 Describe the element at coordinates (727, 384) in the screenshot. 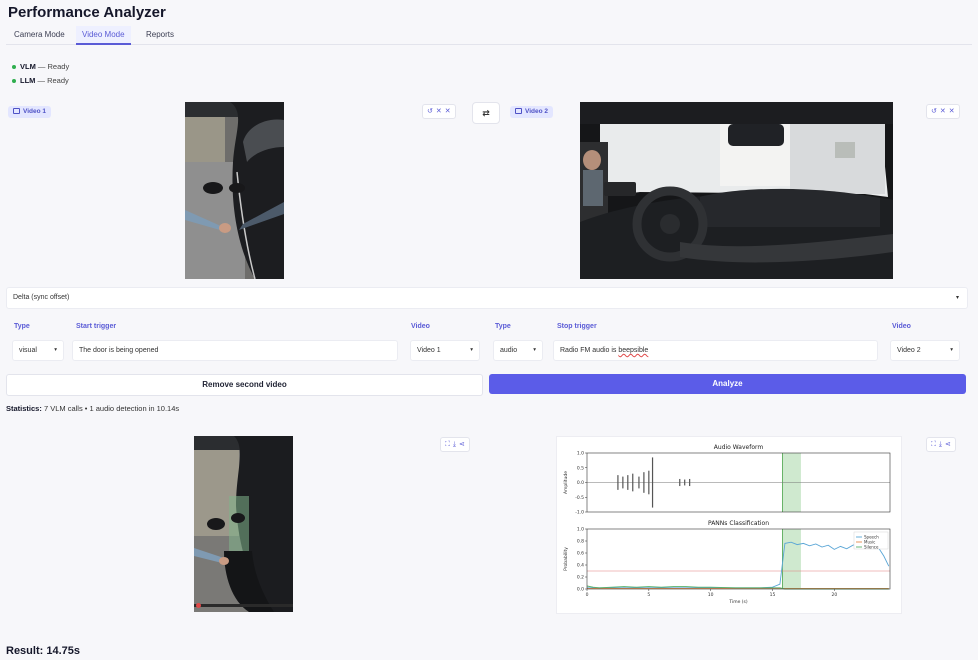

I see `analyze-button: Analyze` at that location.